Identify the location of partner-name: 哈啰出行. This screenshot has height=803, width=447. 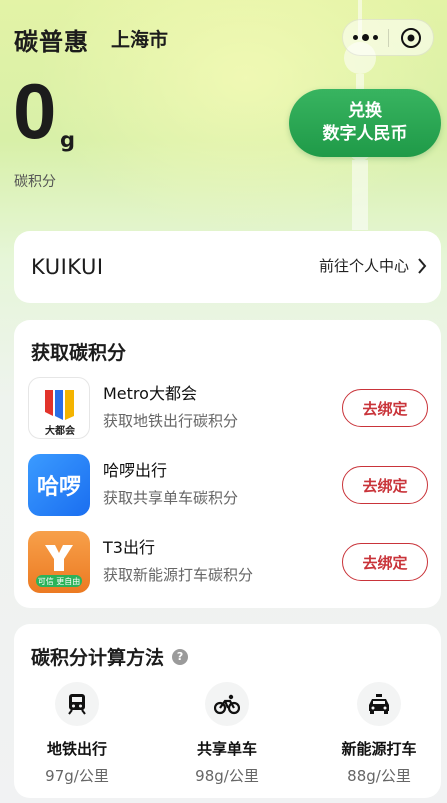
(135, 470).